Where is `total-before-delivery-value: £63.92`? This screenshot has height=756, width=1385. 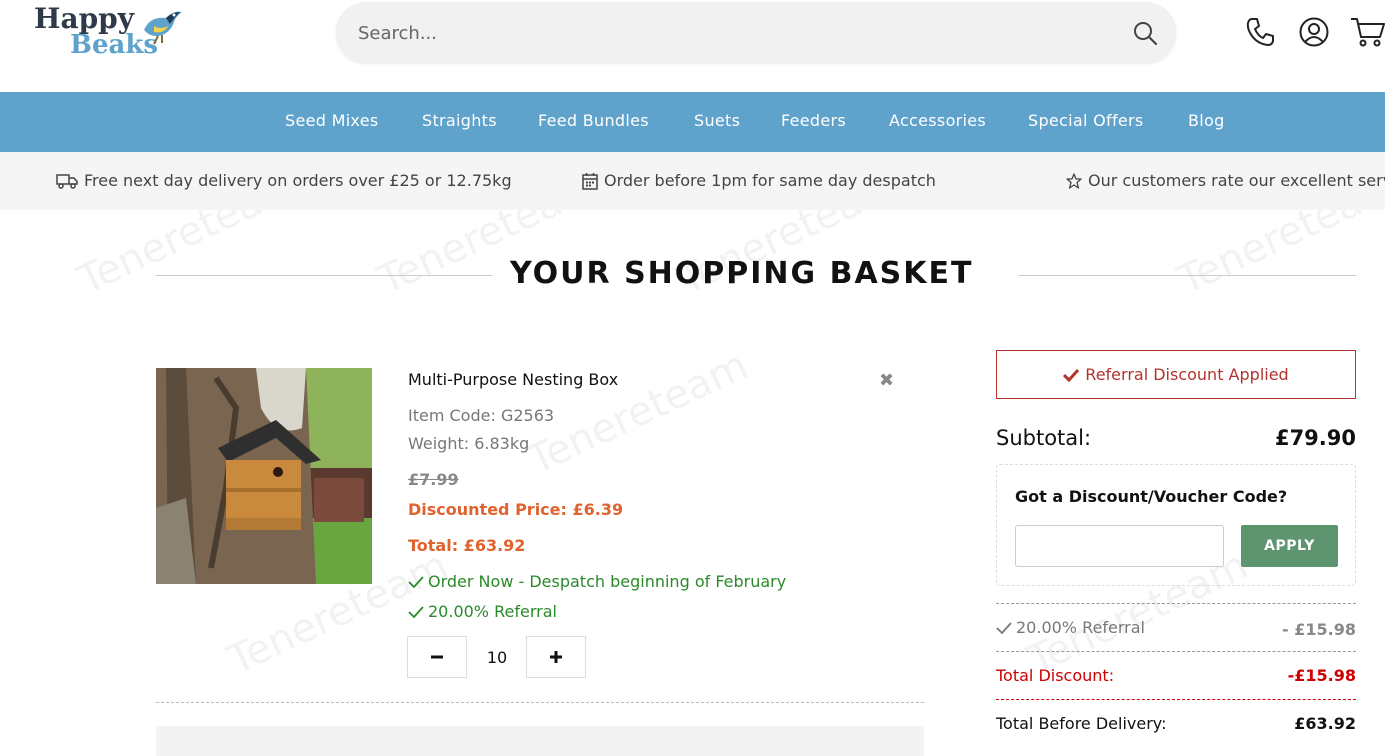 total-before-delivery-value: £63.92 is located at coordinates (1325, 723).